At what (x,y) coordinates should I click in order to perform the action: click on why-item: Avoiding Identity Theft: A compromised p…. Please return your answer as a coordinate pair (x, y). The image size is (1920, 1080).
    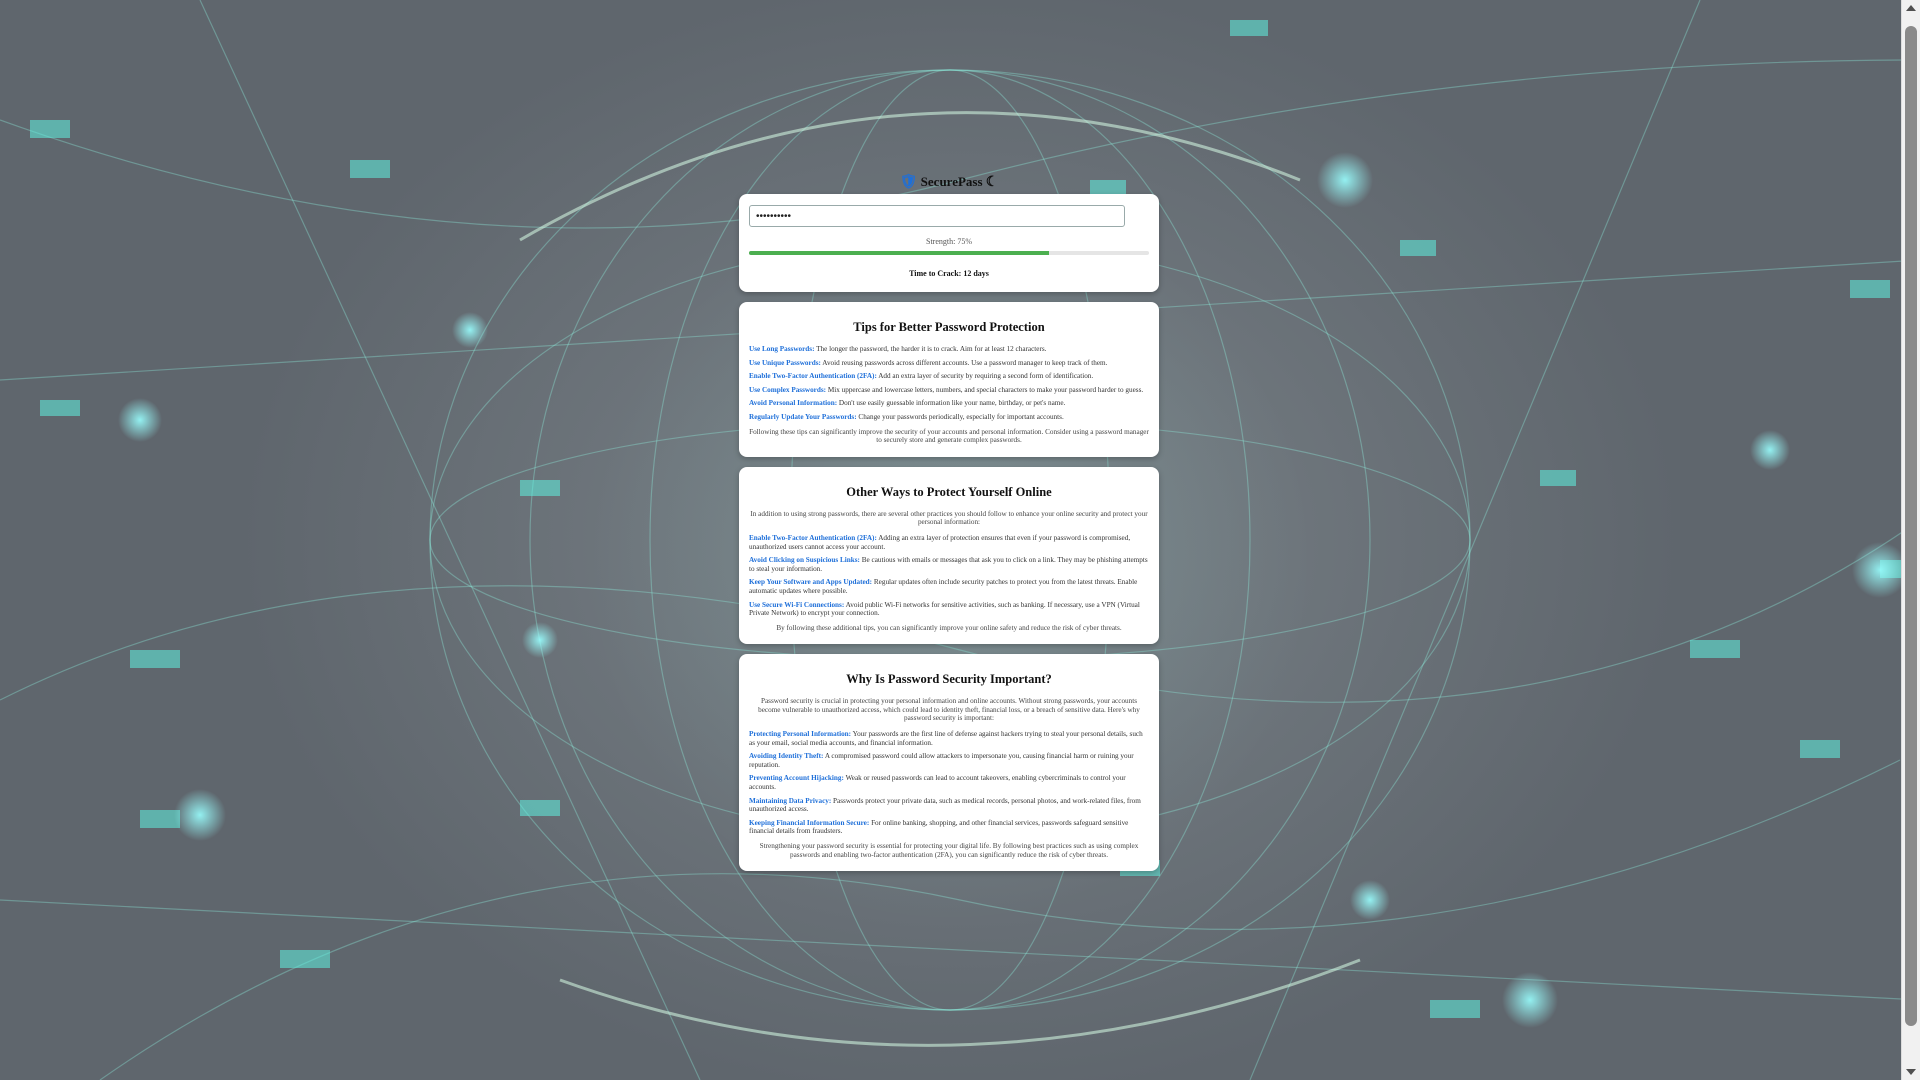
    Looking at the image, I should click on (949, 760).